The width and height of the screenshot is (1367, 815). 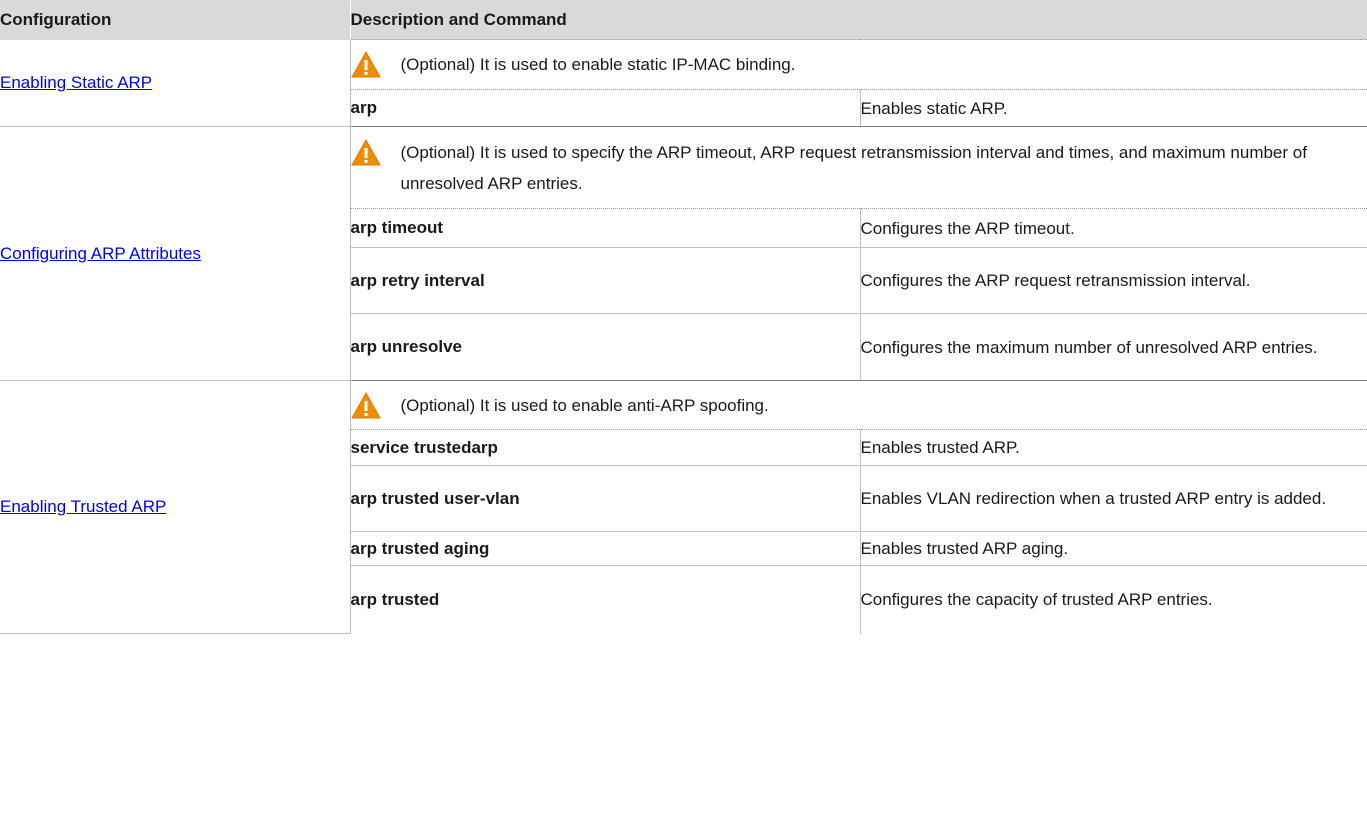 What do you see at coordinates (175, 83) in the screenshot?
I see `config-cell: Enabling Static ARP` at bounding box center [175, 83].